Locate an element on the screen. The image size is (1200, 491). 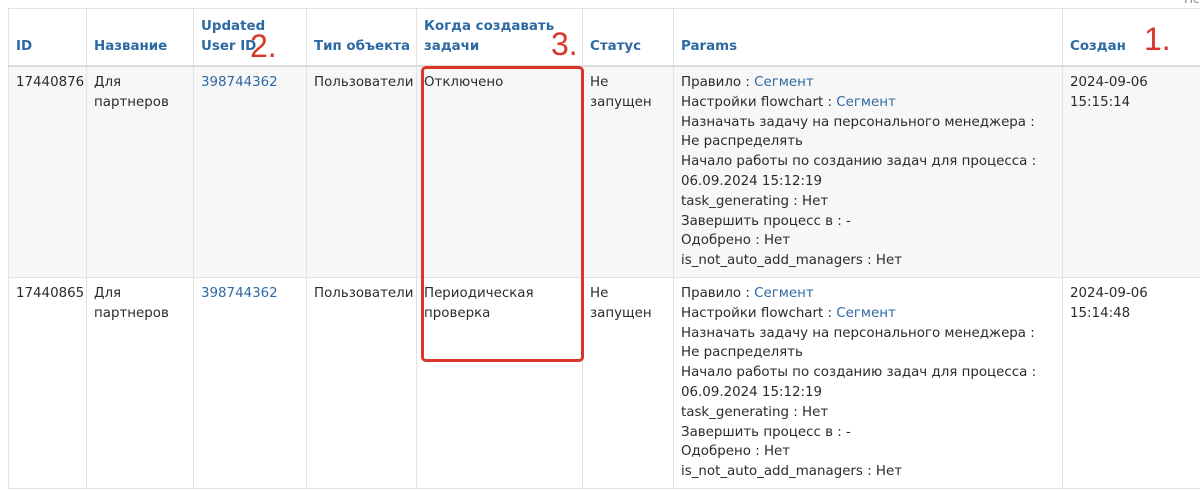
cell-created: 2024-09-06 15:14:48 is located at coordinates (1131, 382).